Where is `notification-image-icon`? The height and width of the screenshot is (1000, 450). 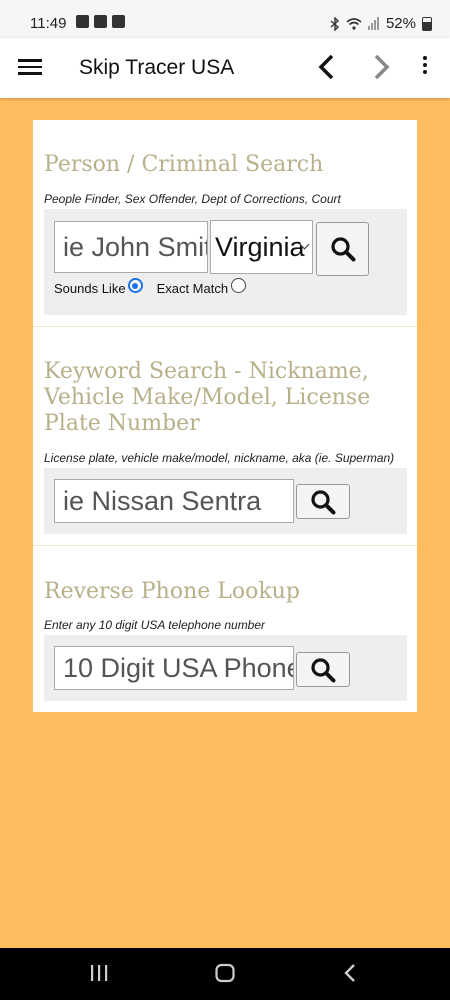
notification-image-icon is located at coordinates (118, 21).